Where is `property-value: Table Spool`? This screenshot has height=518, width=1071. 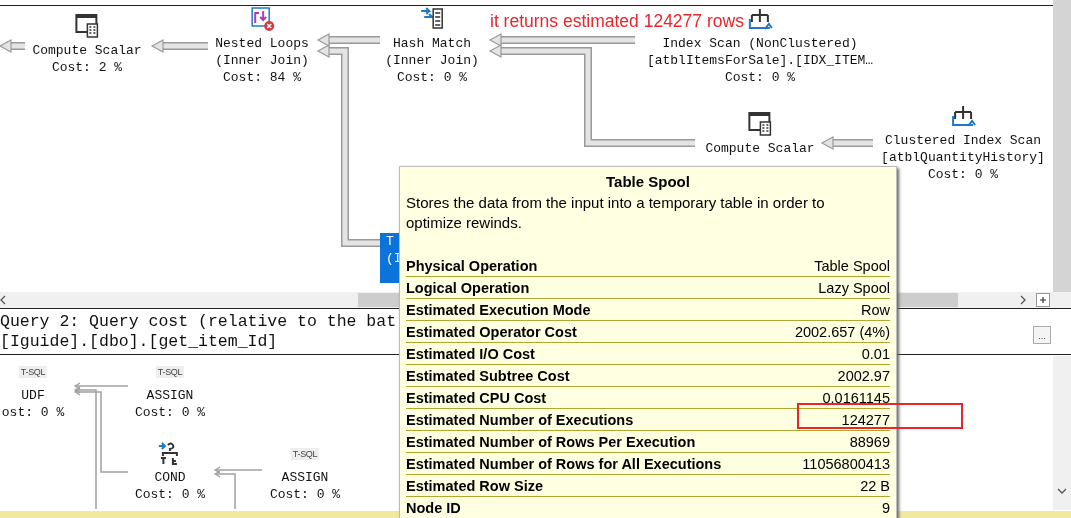
property-value: Table Spool is located at coordinates (852, 265).